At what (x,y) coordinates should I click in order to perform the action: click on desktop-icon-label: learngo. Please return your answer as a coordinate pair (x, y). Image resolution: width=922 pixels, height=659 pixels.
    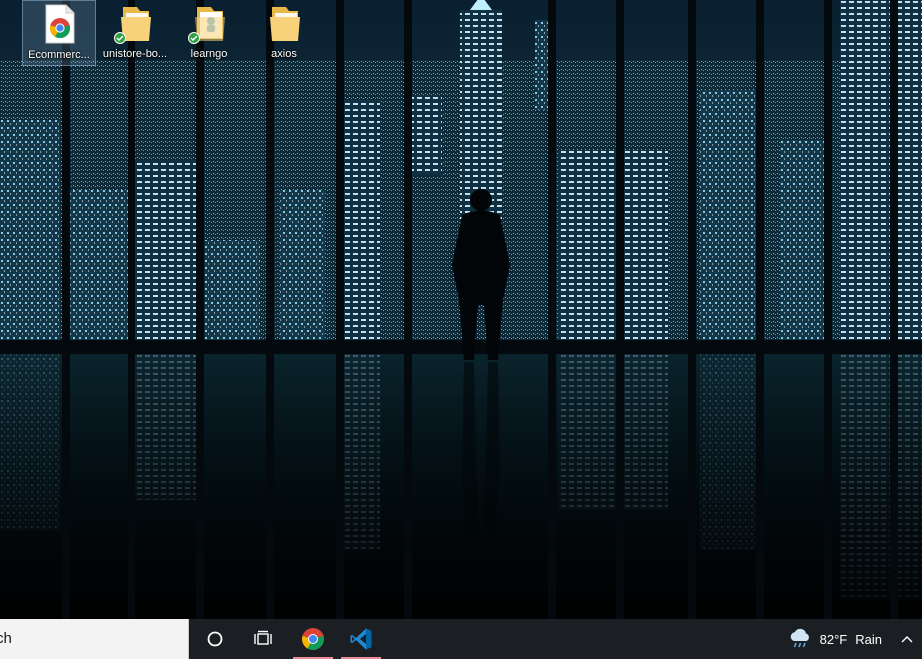
    Looking at the image, I should click on (209, 54).